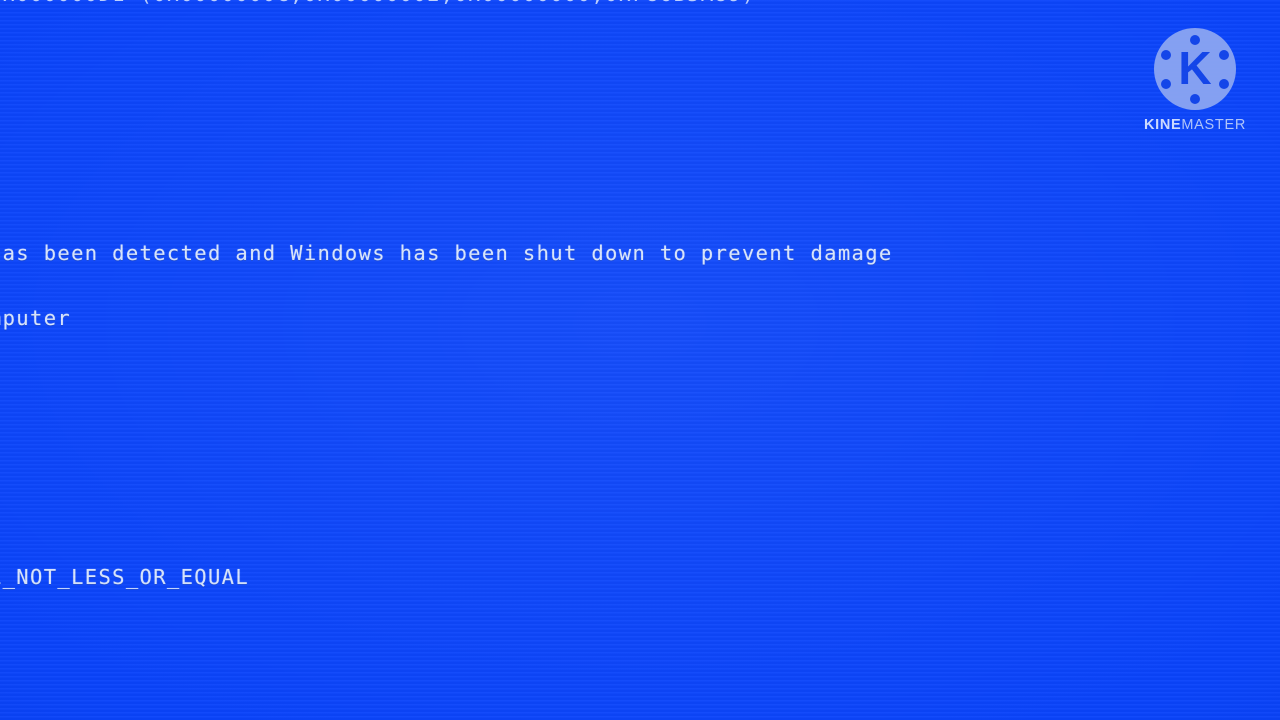 The height and width of the screenshot is (720, 1280). What do you see at coordinates (125, 576) in the screenshot?
I see `error-name: DRIVER_IRQL_NOT_LESS_OR_EQUAL` at bounding box center [125, 576].